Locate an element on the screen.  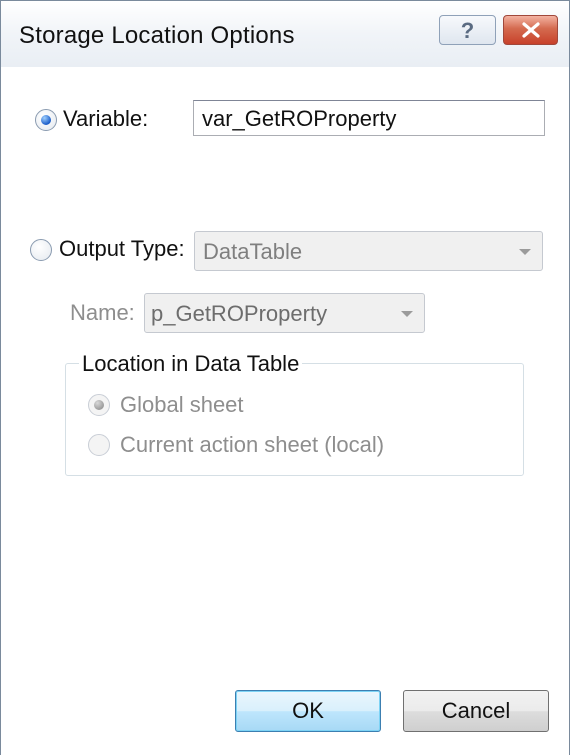
current-action-sheet-radio is located at coordinates (99, 445).